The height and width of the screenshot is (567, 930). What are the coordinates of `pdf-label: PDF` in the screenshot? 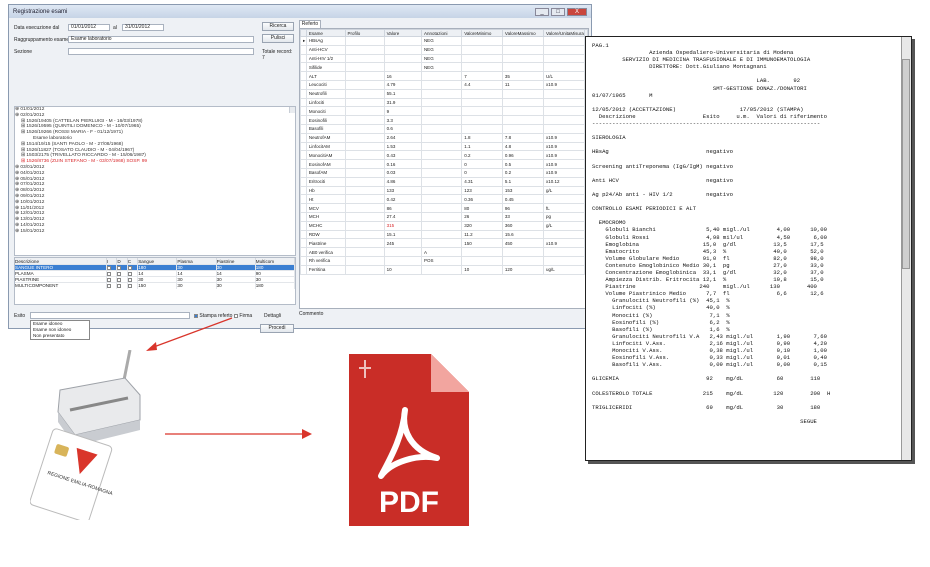 It's located at (409, 502).